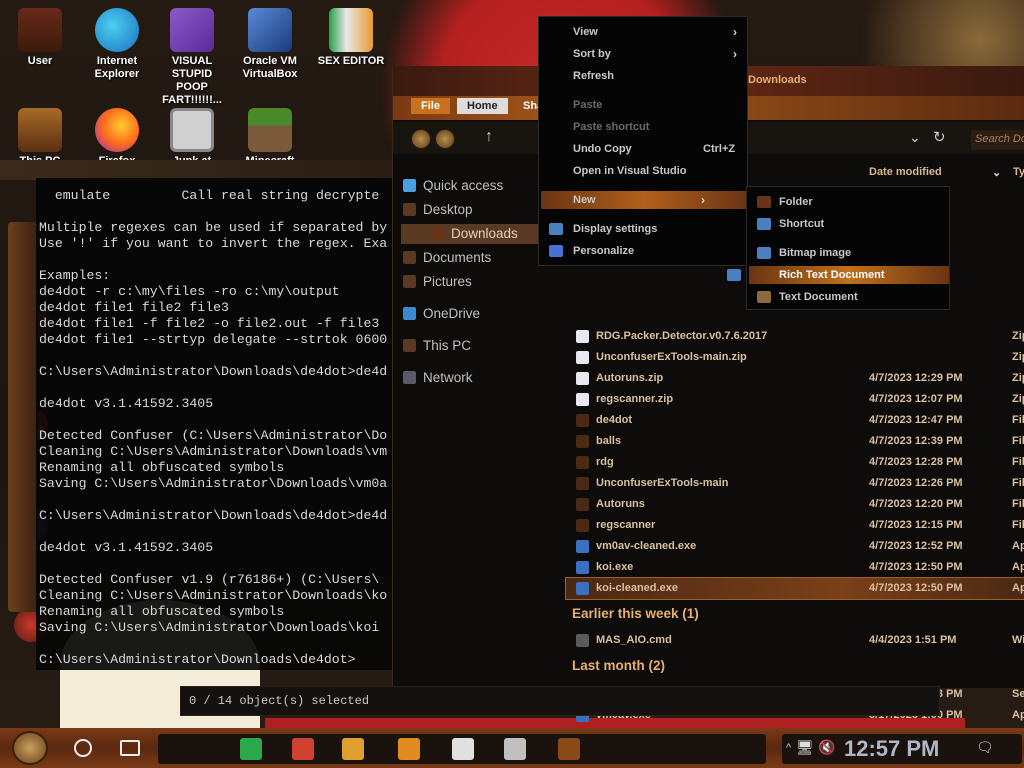 Image resolution: width=1024 pixels, height=768 pixels. I want to click on tab-file: File, so click(430, 106).